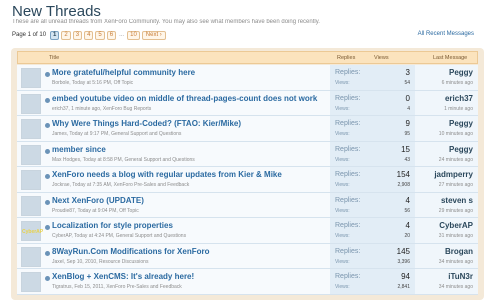 The width and height of the screenshot is (485, 300). I want to click on thread-title-link: member since, so click(189, 149).